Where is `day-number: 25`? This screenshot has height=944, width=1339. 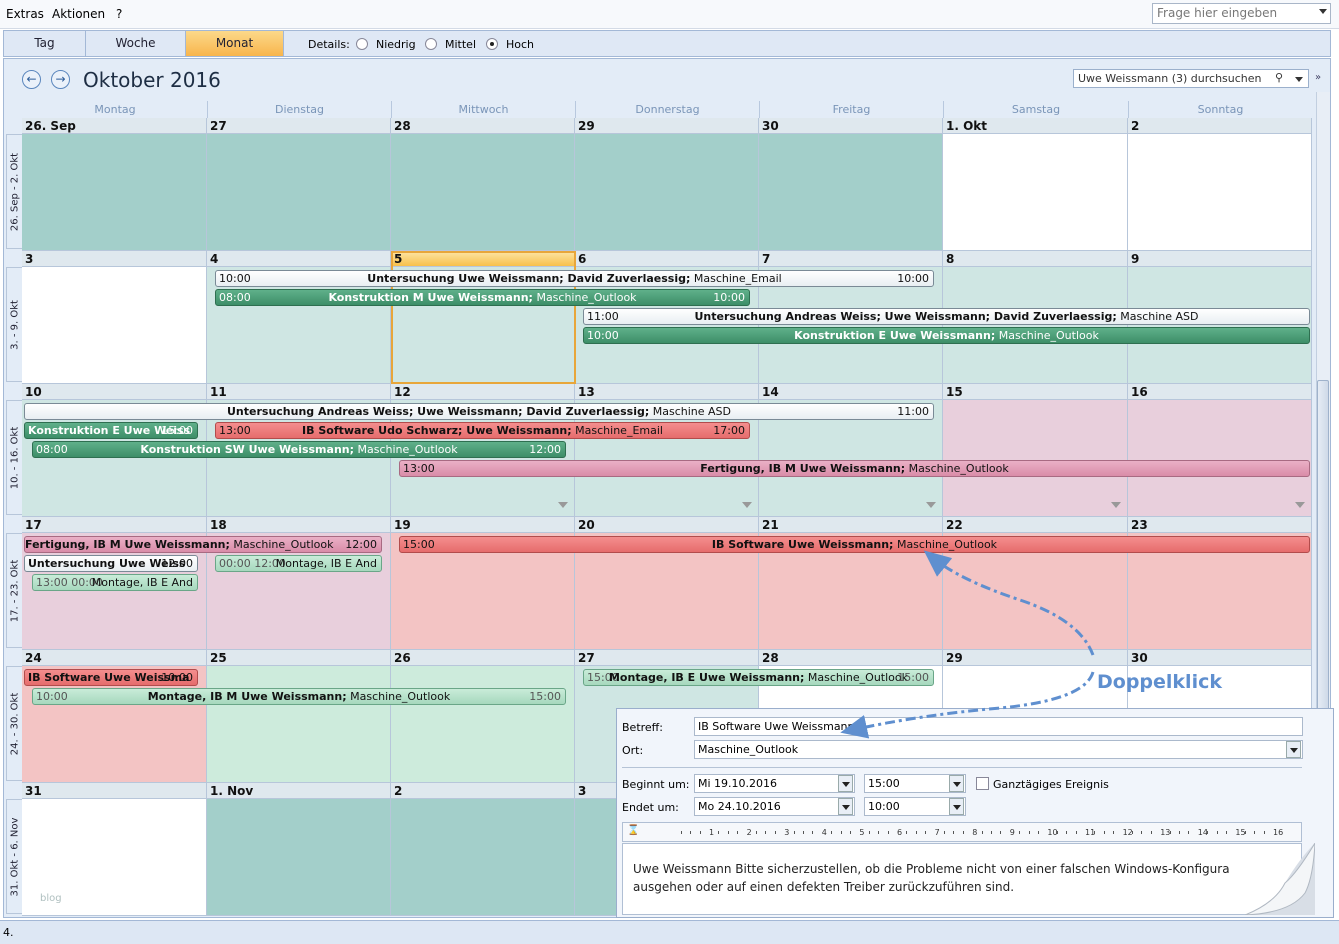
day-number: 25 is located at coordinates (299, 658).